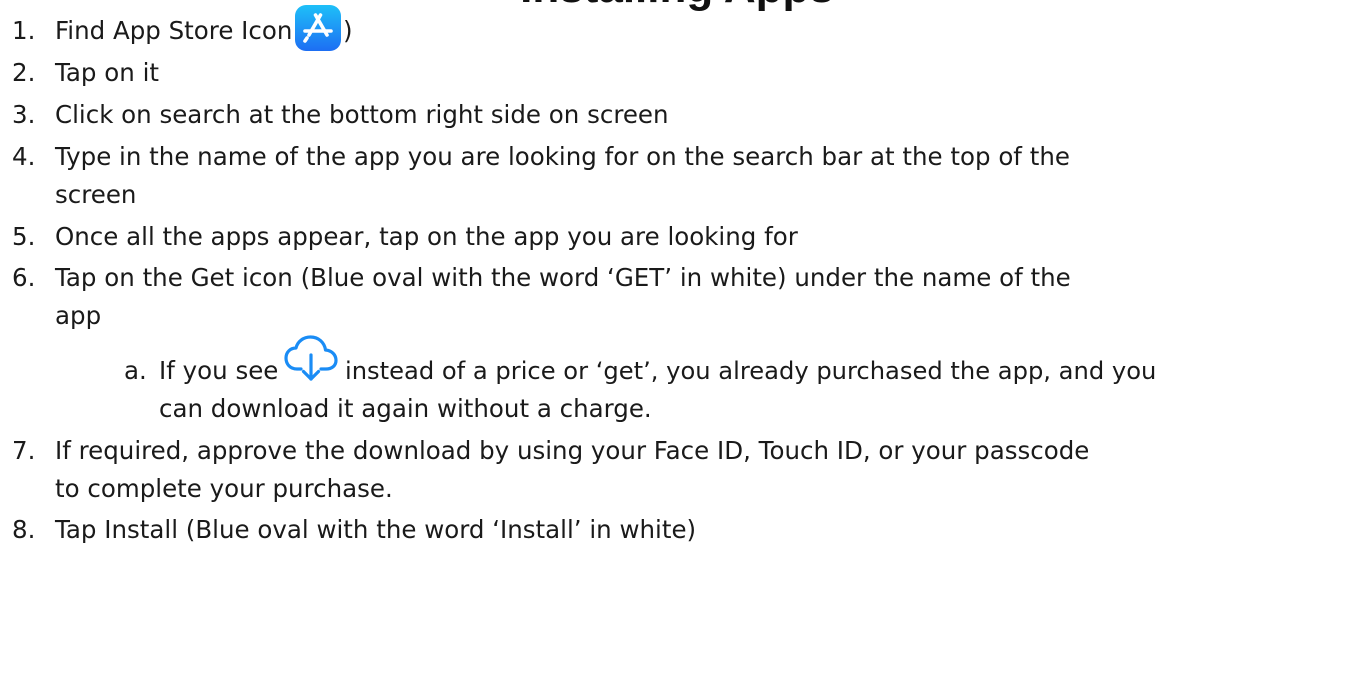 This screenshot has width=1354, height=688. I want to click on step-number: 3., so click(24, 114).